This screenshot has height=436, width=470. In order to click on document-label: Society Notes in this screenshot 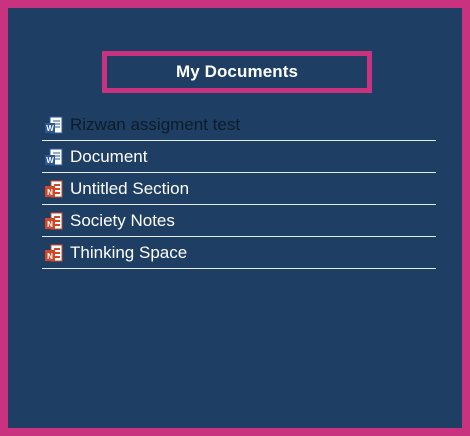, I will do `click(122, 220)`.